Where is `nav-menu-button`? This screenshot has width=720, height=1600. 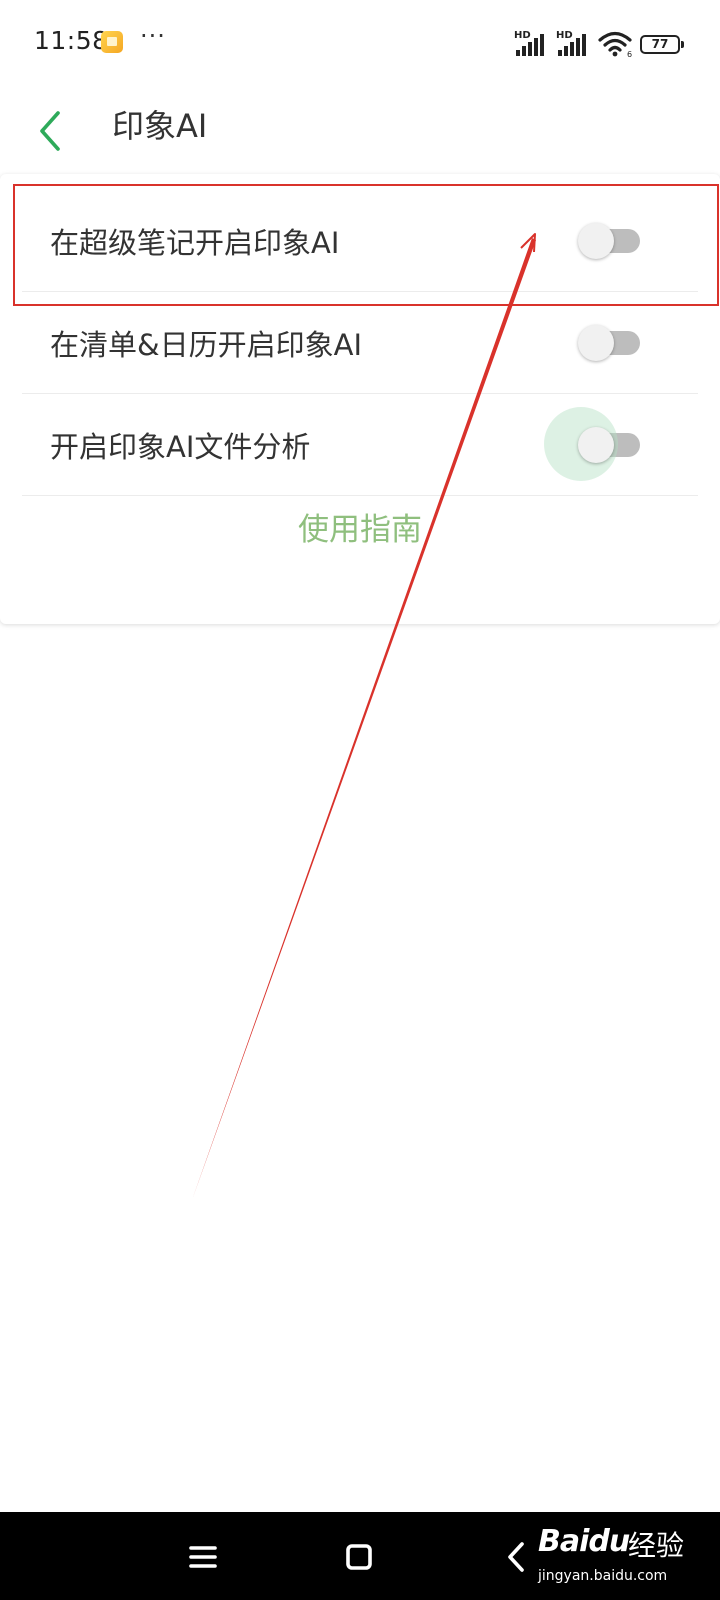 nav-menu-button is located at coordinates (203, 1557).